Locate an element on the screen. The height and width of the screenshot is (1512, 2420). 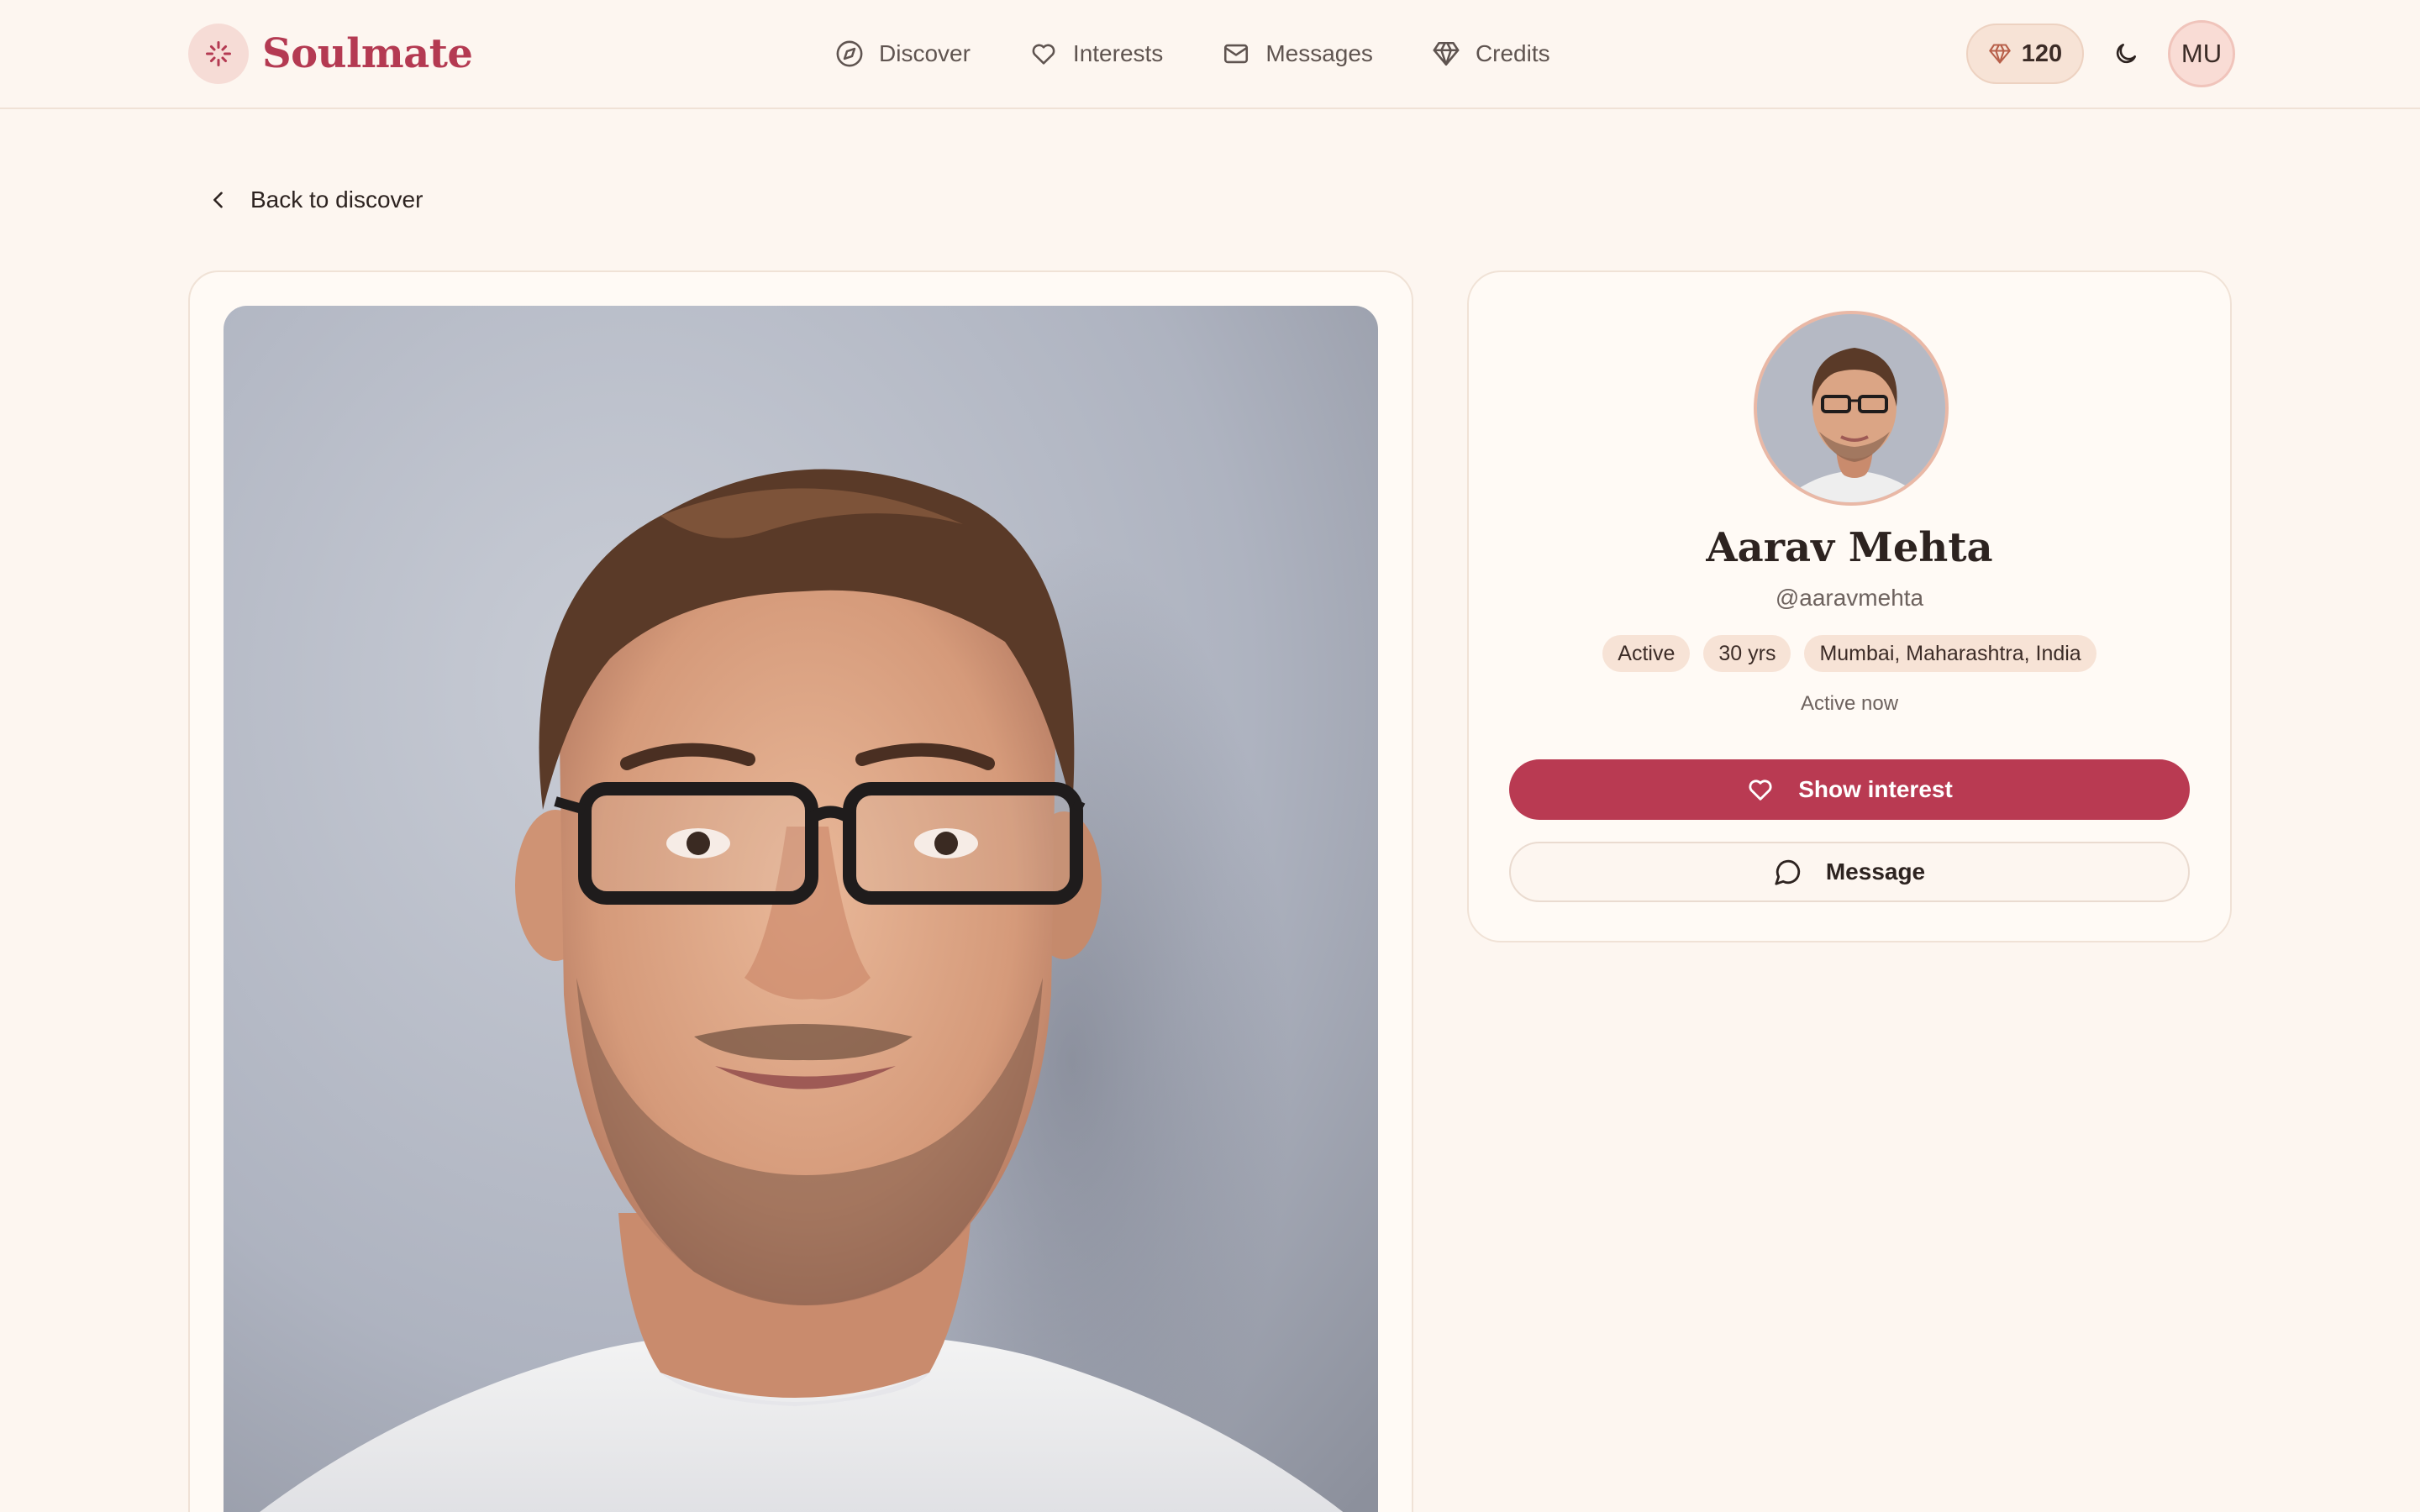
user-initials: MU is located at coordinates (2202, 53).